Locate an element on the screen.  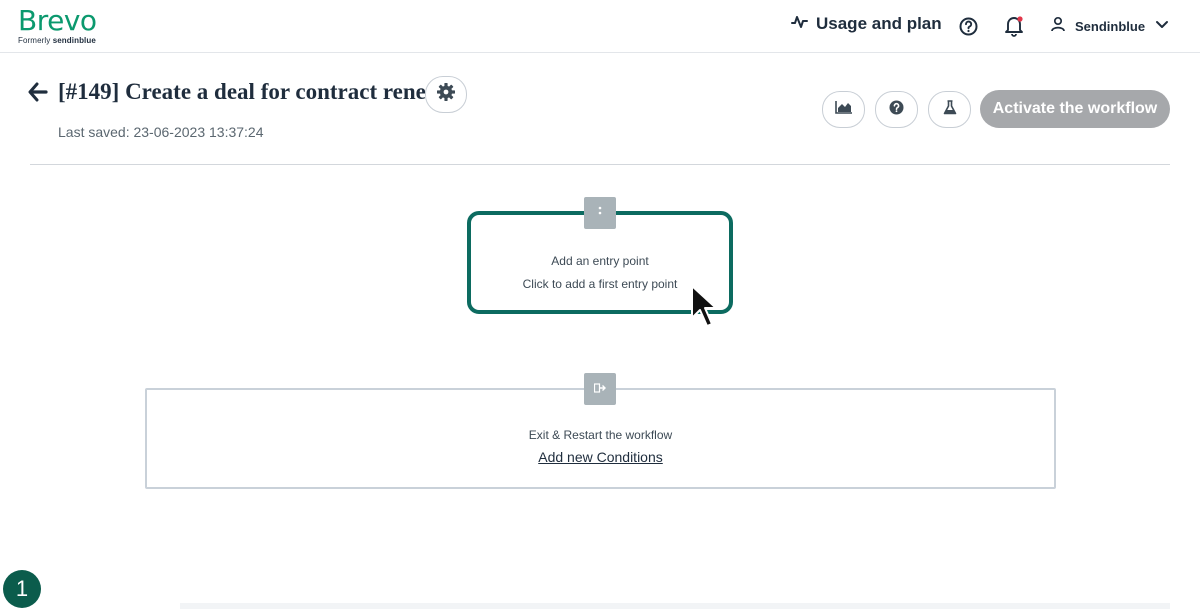
area-chart-icon is located at coordinates (843, 109).